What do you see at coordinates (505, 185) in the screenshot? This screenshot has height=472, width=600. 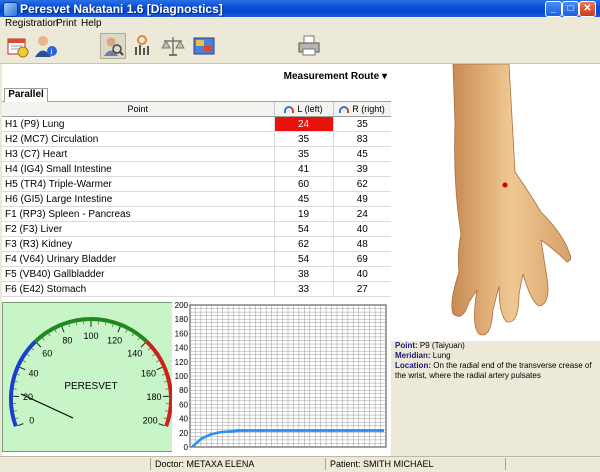 I see `acupoint-marker` at bounding box center [505, 185].